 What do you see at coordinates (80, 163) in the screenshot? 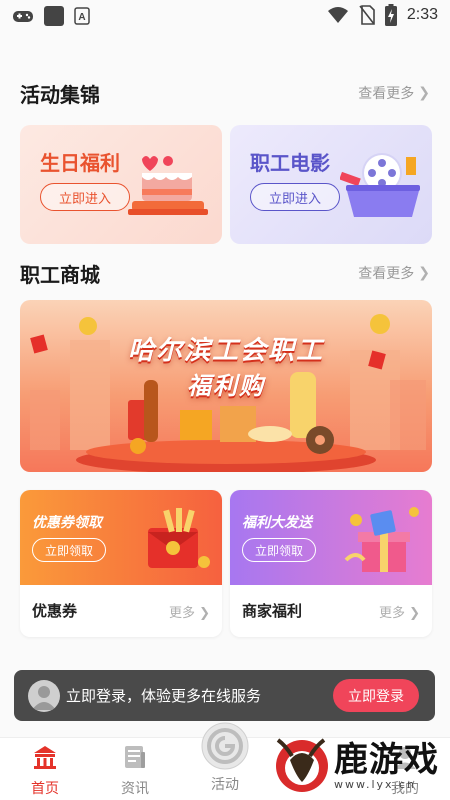
I see `birthday-card-title: 生日福利` at bounding box center [80, 163].